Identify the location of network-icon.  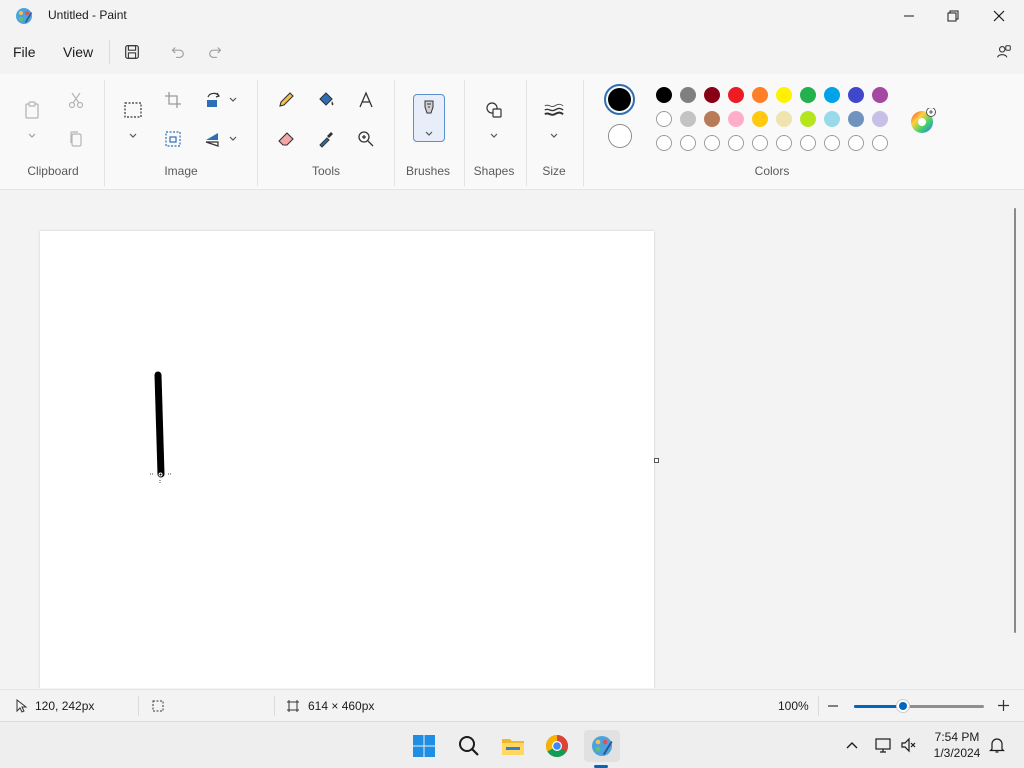
(883, 745).